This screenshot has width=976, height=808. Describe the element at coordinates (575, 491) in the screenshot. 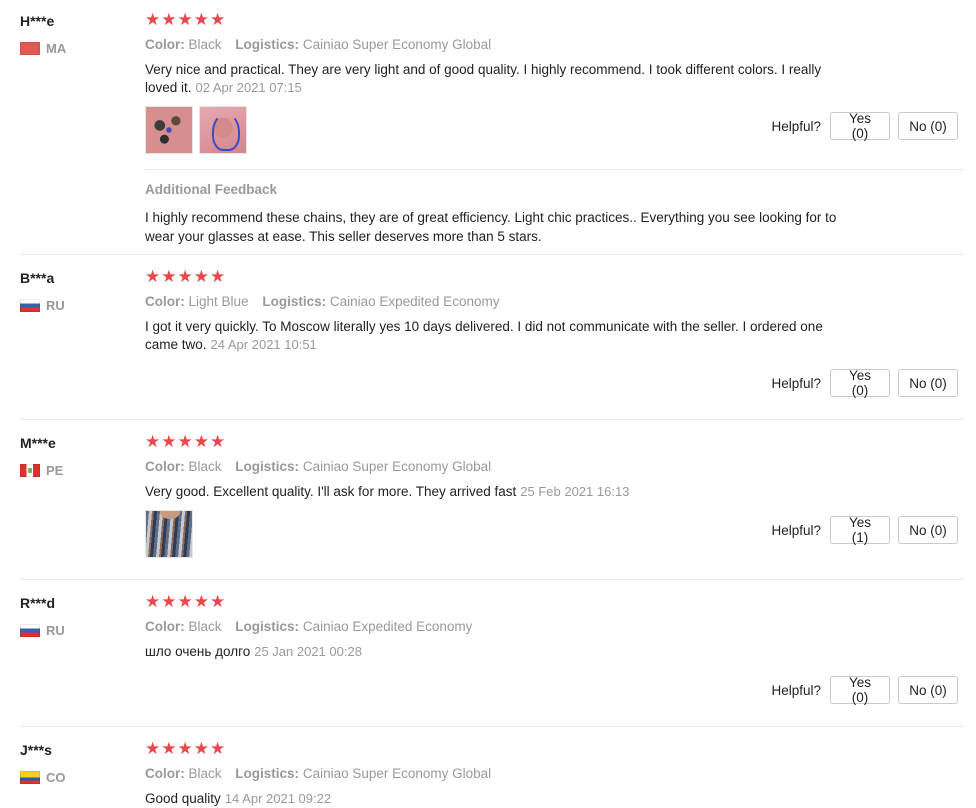

I see `review-date: 25 Feb 2021 16:13` at that location.